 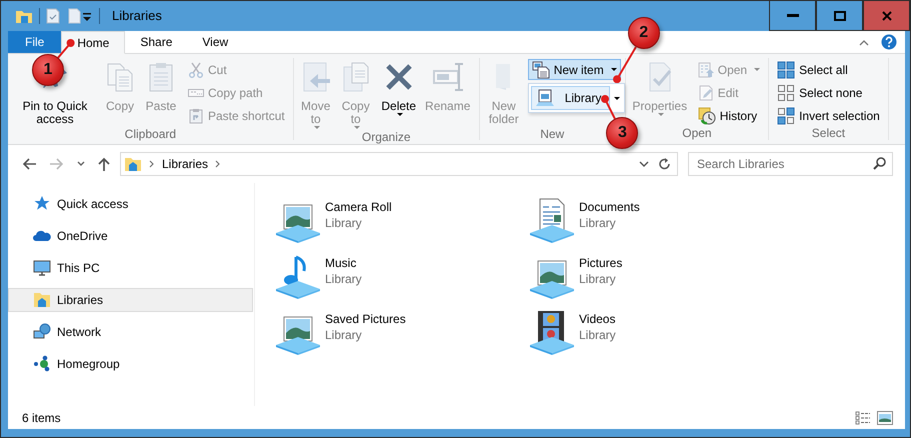 What do you see at coordinates (786, 93) in the screenshot?
I see `select-none-icon` at bounding box center [786, 93].